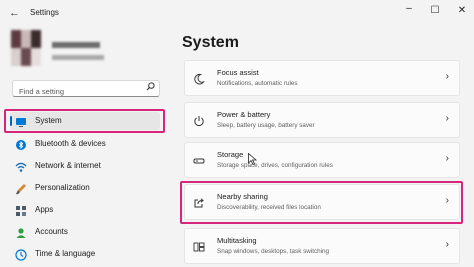  What do you see at coordinates (51, 231) in the screenshot?
I see `sidebar-item-label: Accounts` at bounding box center [51, 231].